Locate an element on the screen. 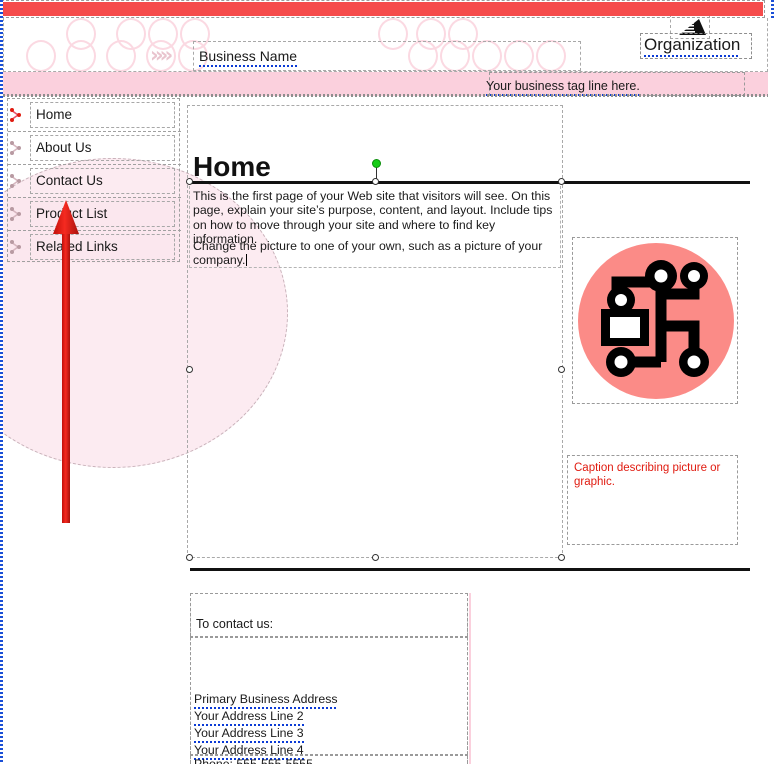  sidebar-item-about-us-box: About Us is located at coordinates (102, 148).